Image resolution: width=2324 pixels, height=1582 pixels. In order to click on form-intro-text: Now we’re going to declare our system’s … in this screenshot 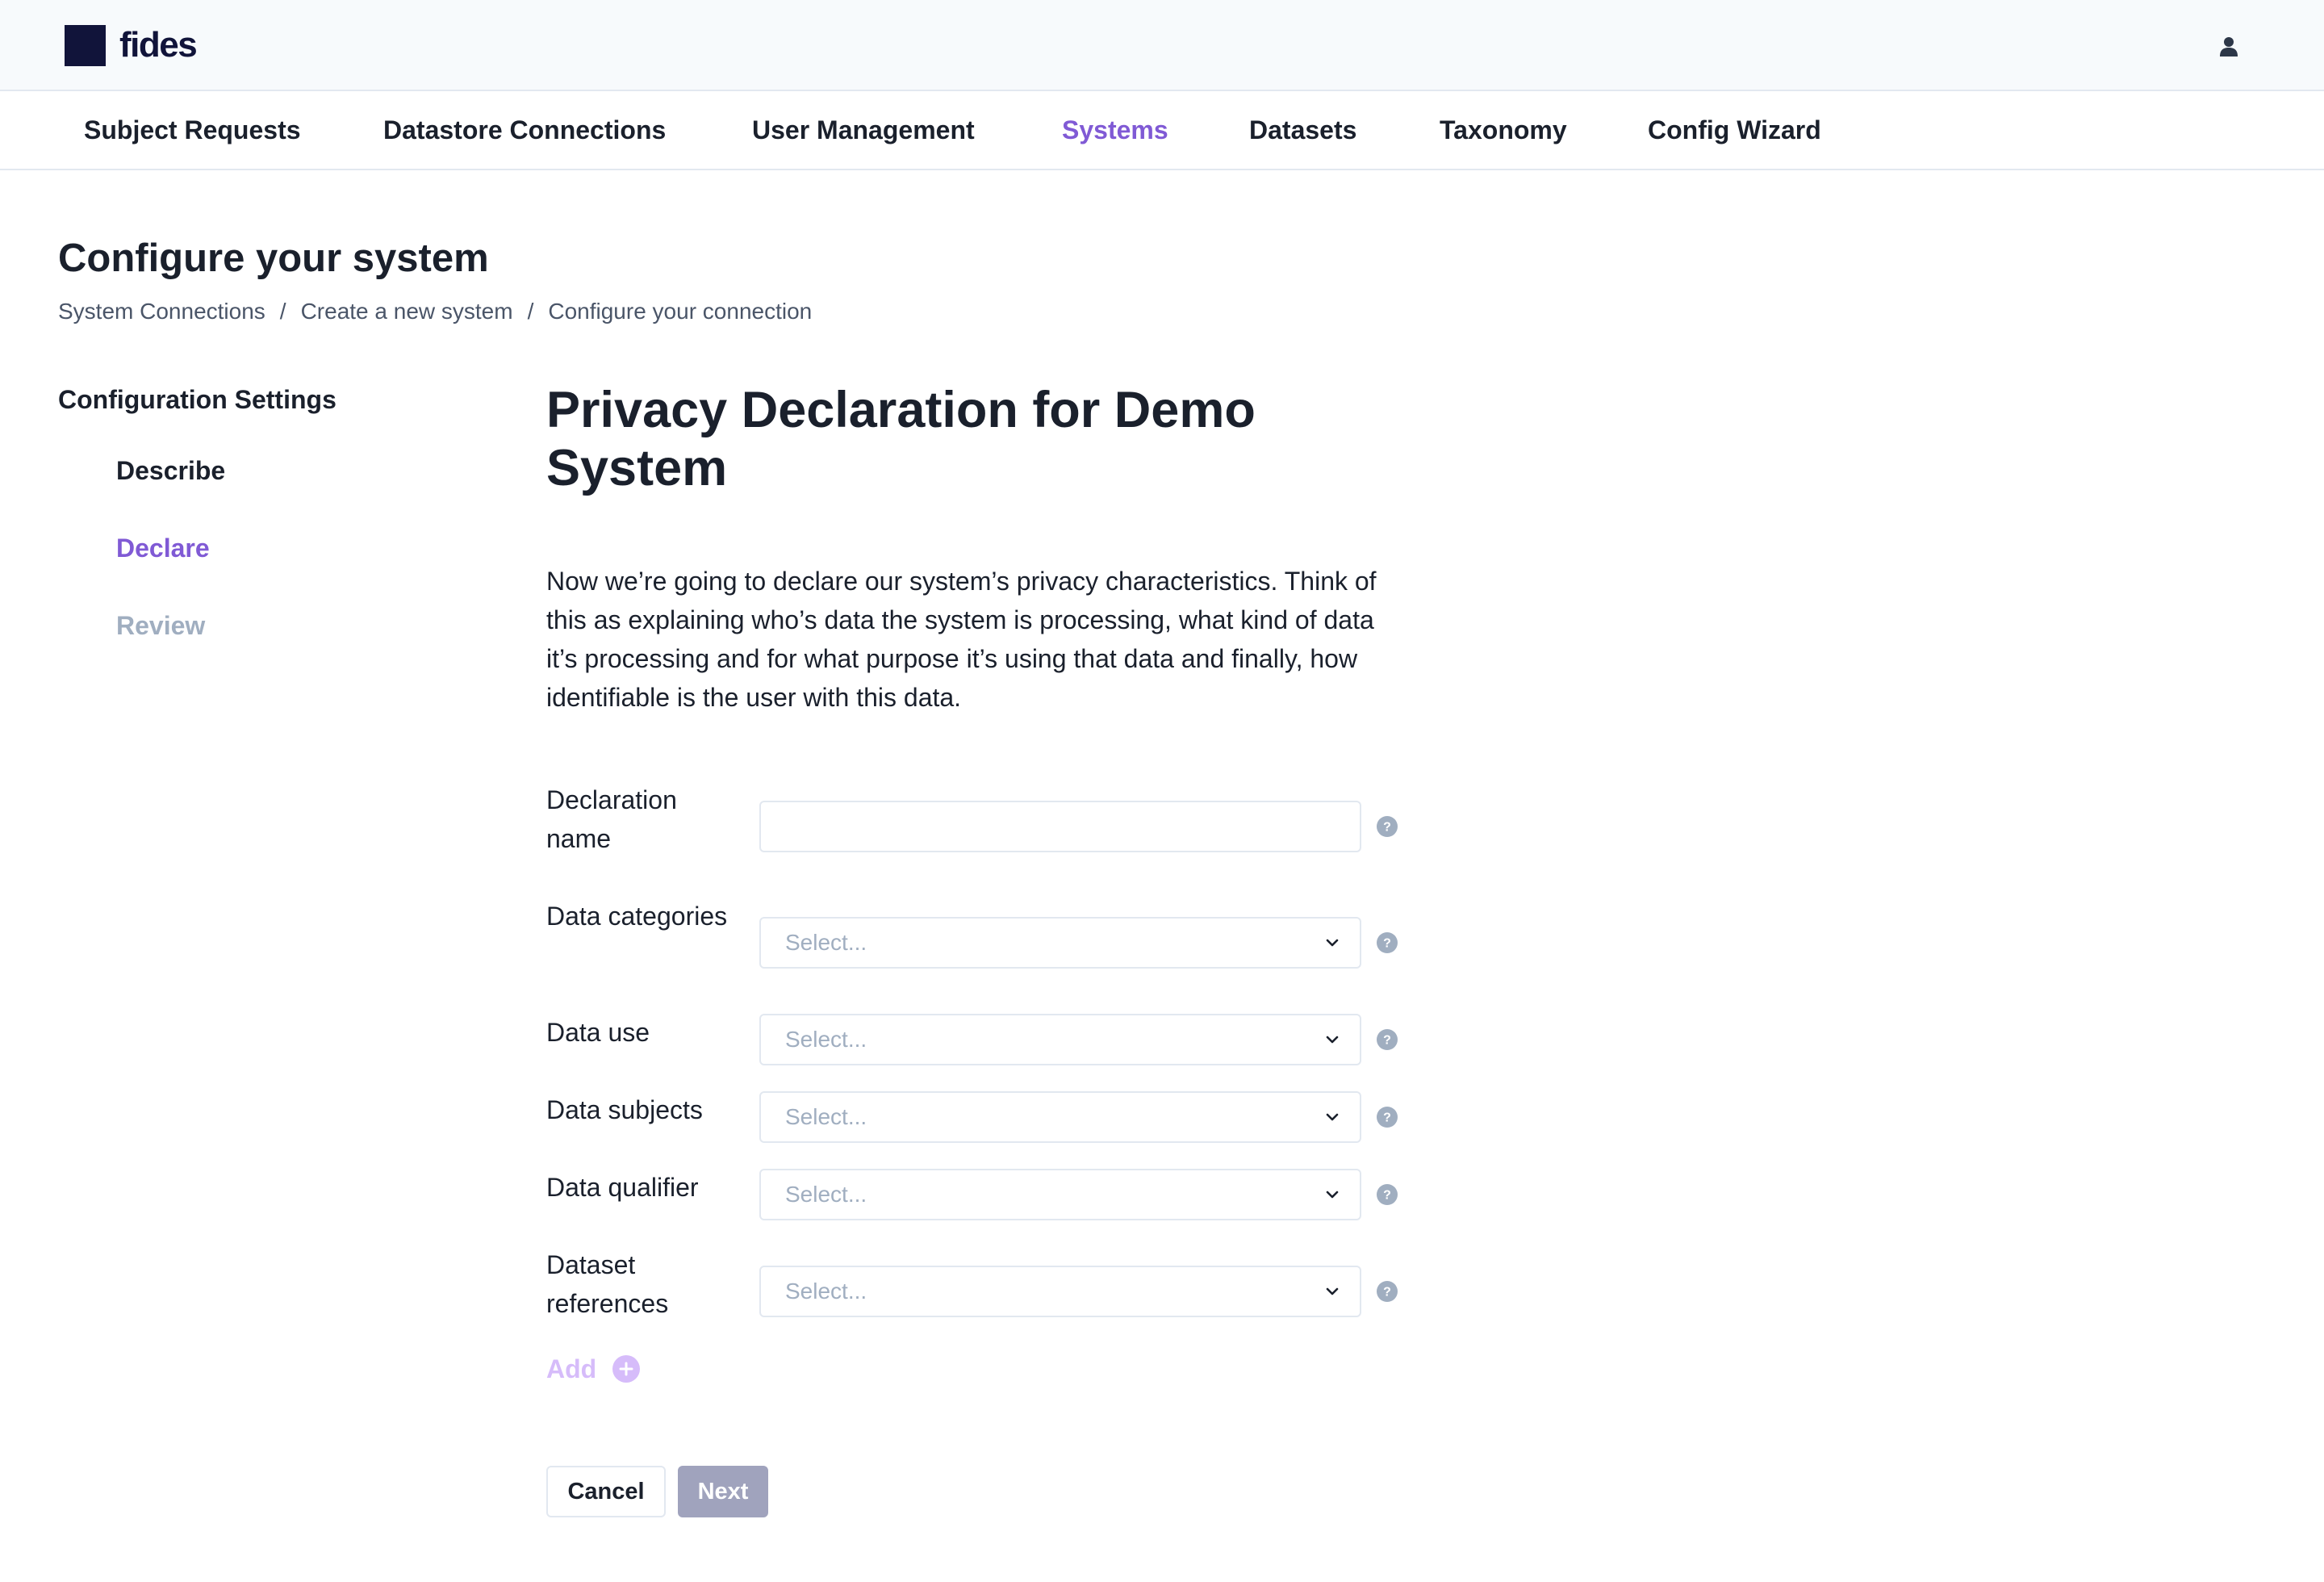, I will do `click(962, 639)`.